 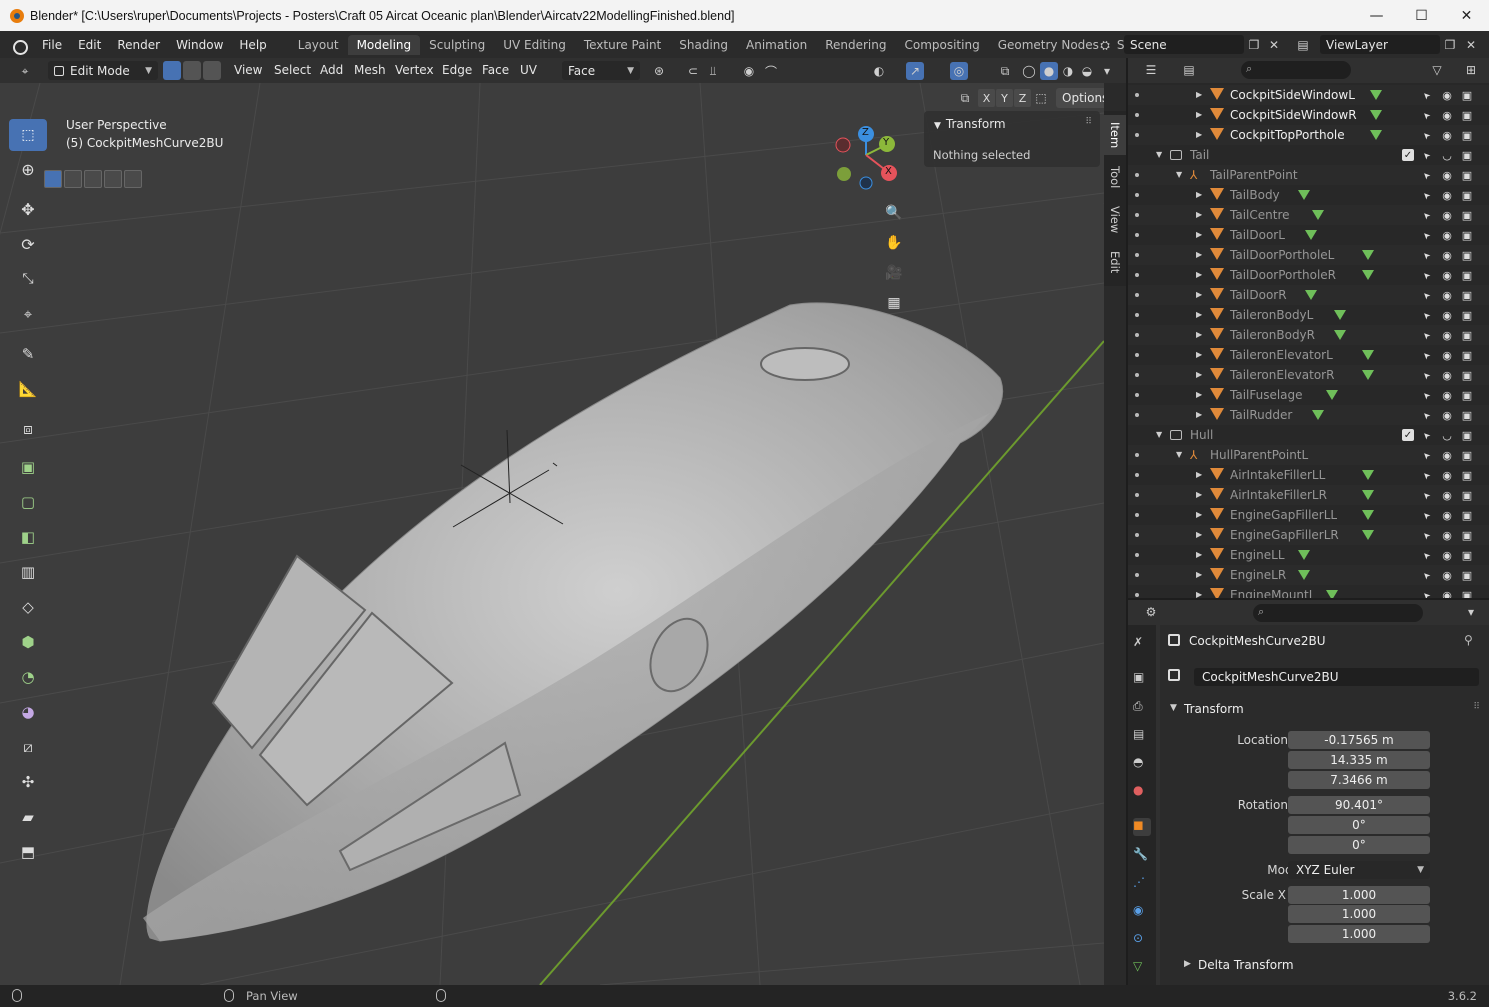 What do you see at coordinates (879, 71) in the screenshot?
I see `visibility-icon: ◐` at bounding box center [879, 71].